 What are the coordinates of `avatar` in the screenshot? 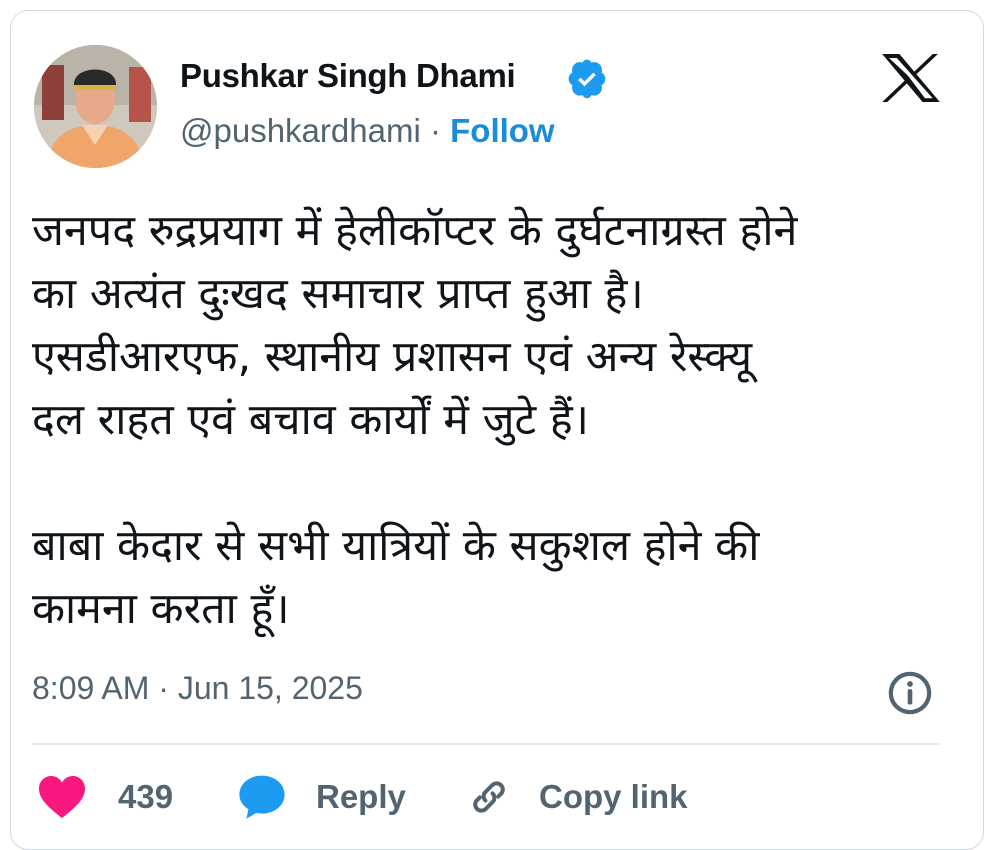 It's located at (95, 106).